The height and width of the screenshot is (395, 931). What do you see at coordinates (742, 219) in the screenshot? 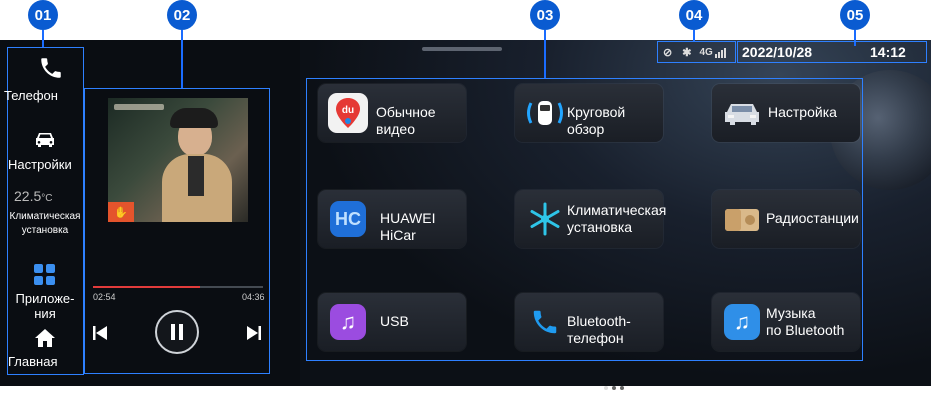
I see `radio-icon` at bounding box center [742, 219].